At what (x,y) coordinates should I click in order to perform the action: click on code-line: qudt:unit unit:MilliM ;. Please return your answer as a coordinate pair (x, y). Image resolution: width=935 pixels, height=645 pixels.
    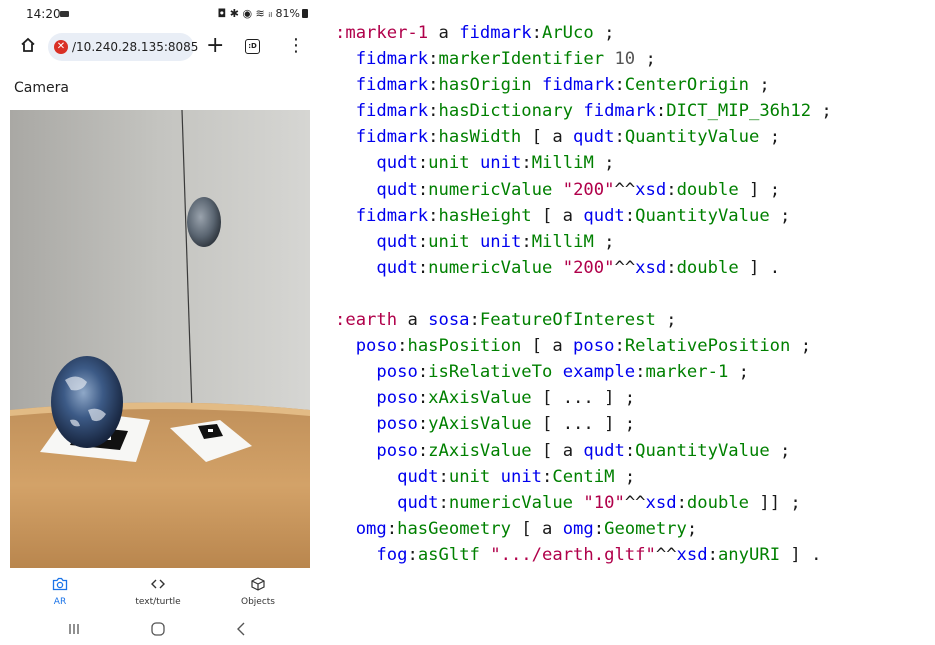
    Looking at the image, I should click on (635, 163).